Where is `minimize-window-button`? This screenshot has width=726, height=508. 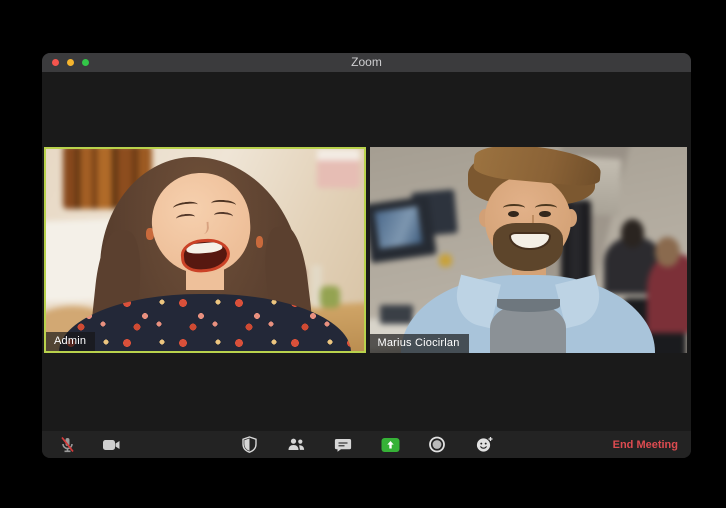
minimize-window-button is located at coordinates (70, 62).